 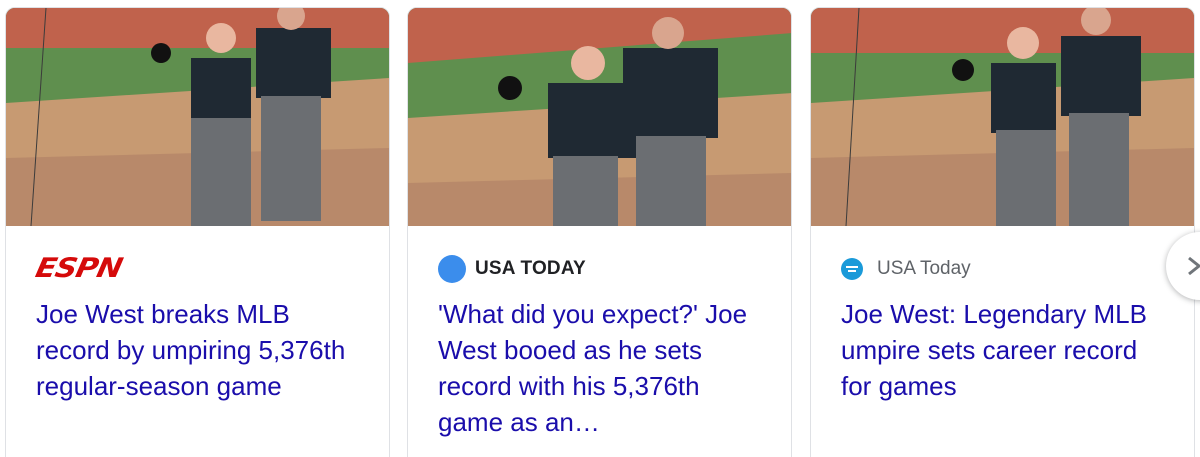 I want to click on news-source: USA Today, so click(x=1002, y=269).